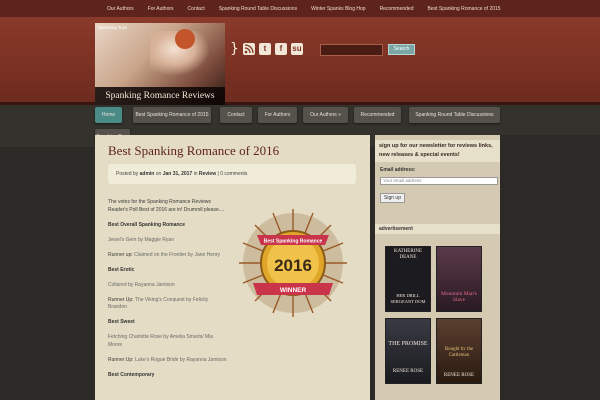 The height and width of the screenshot is (400, 600). What do you see at coordinates (296, 49) in the screenshot?
I see `stumbleupon-icon: su` at bounding box center [296, 49].